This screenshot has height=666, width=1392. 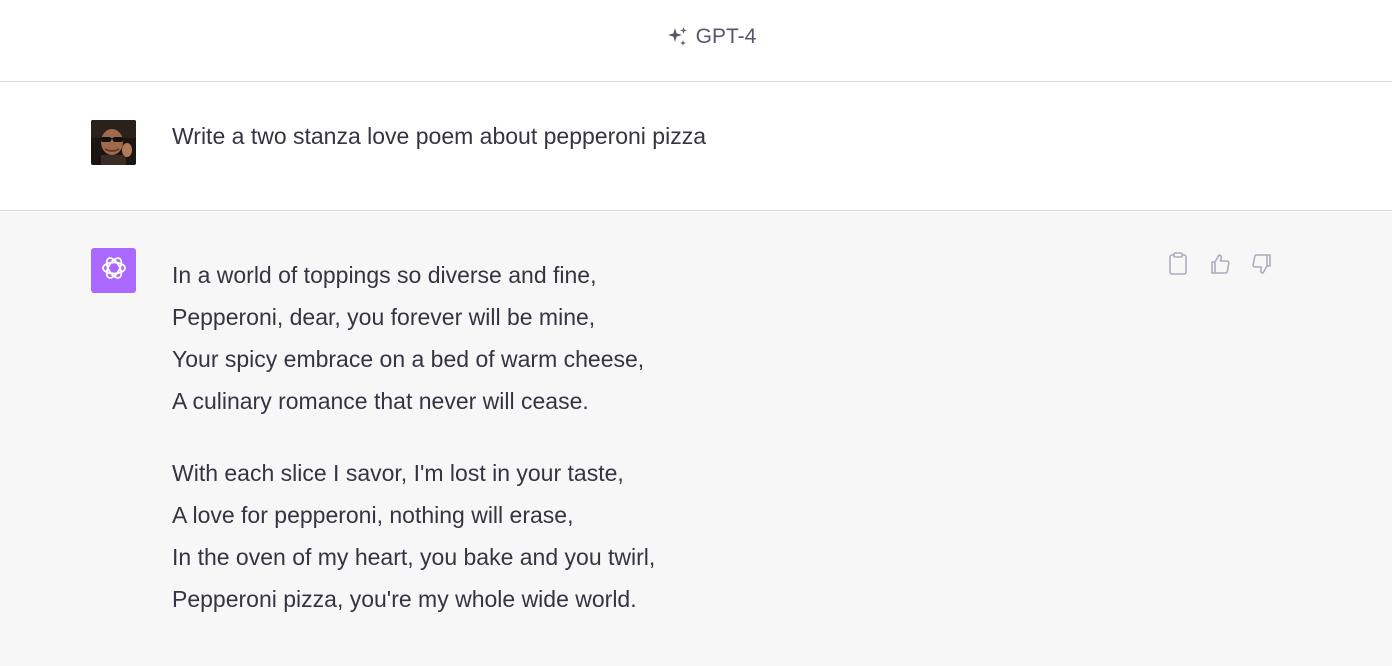 What do you see at coordinates (726, 36) in the screenshot?
I see `model-name: GPT-4` at bounding box center [726, 36].